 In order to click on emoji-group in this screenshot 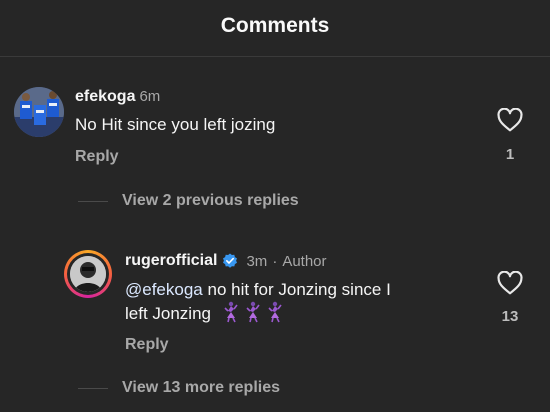, I will do `click(255, 312)`.